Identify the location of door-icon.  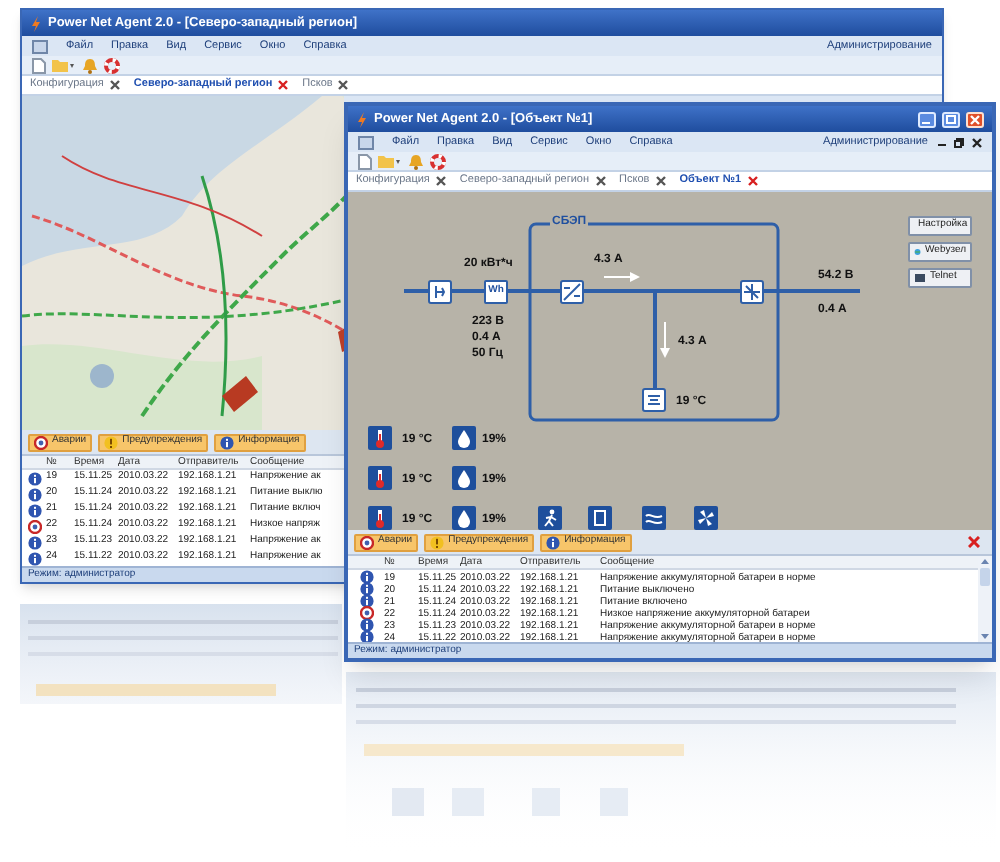
(600, 518).